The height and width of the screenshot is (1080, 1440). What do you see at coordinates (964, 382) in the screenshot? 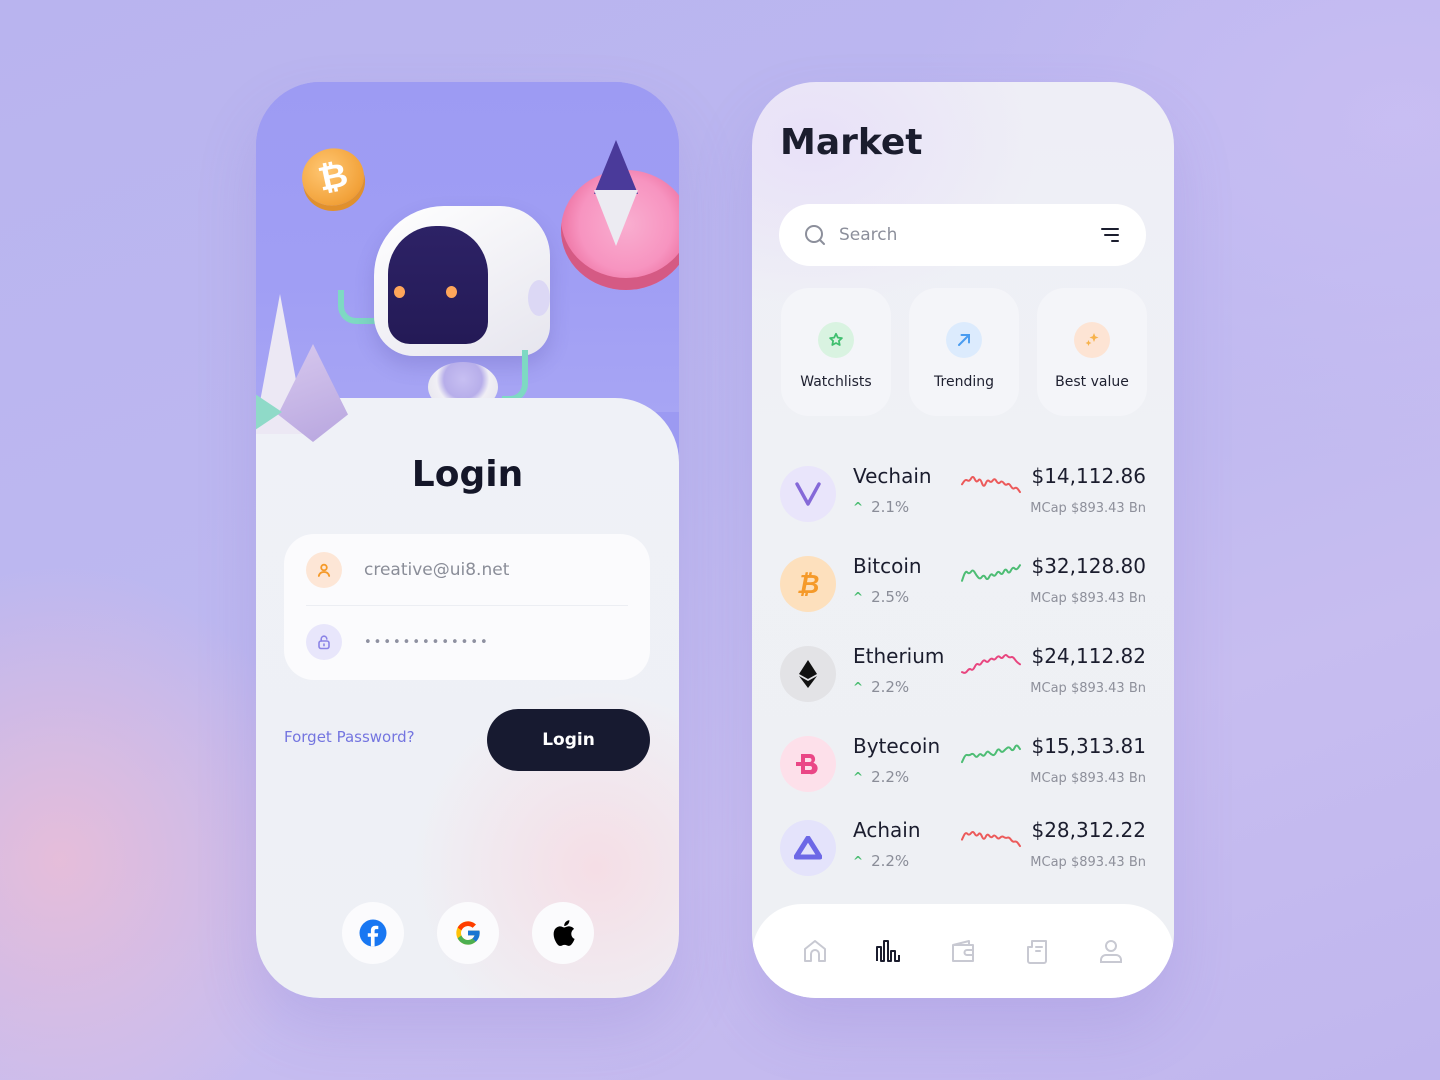
I see `category-label: Trending` at bounding box center [964, 382].